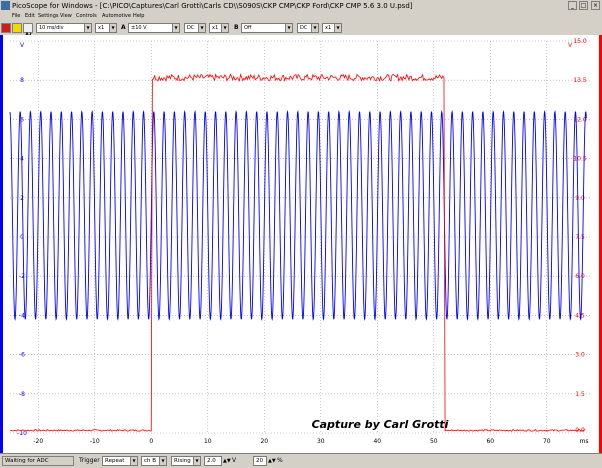 The height and width of the screenshot is (468, 602). Describe the element at coordinates (213, 461) in the screenshot. I see `trigger-level-input: 2.0` at that location.